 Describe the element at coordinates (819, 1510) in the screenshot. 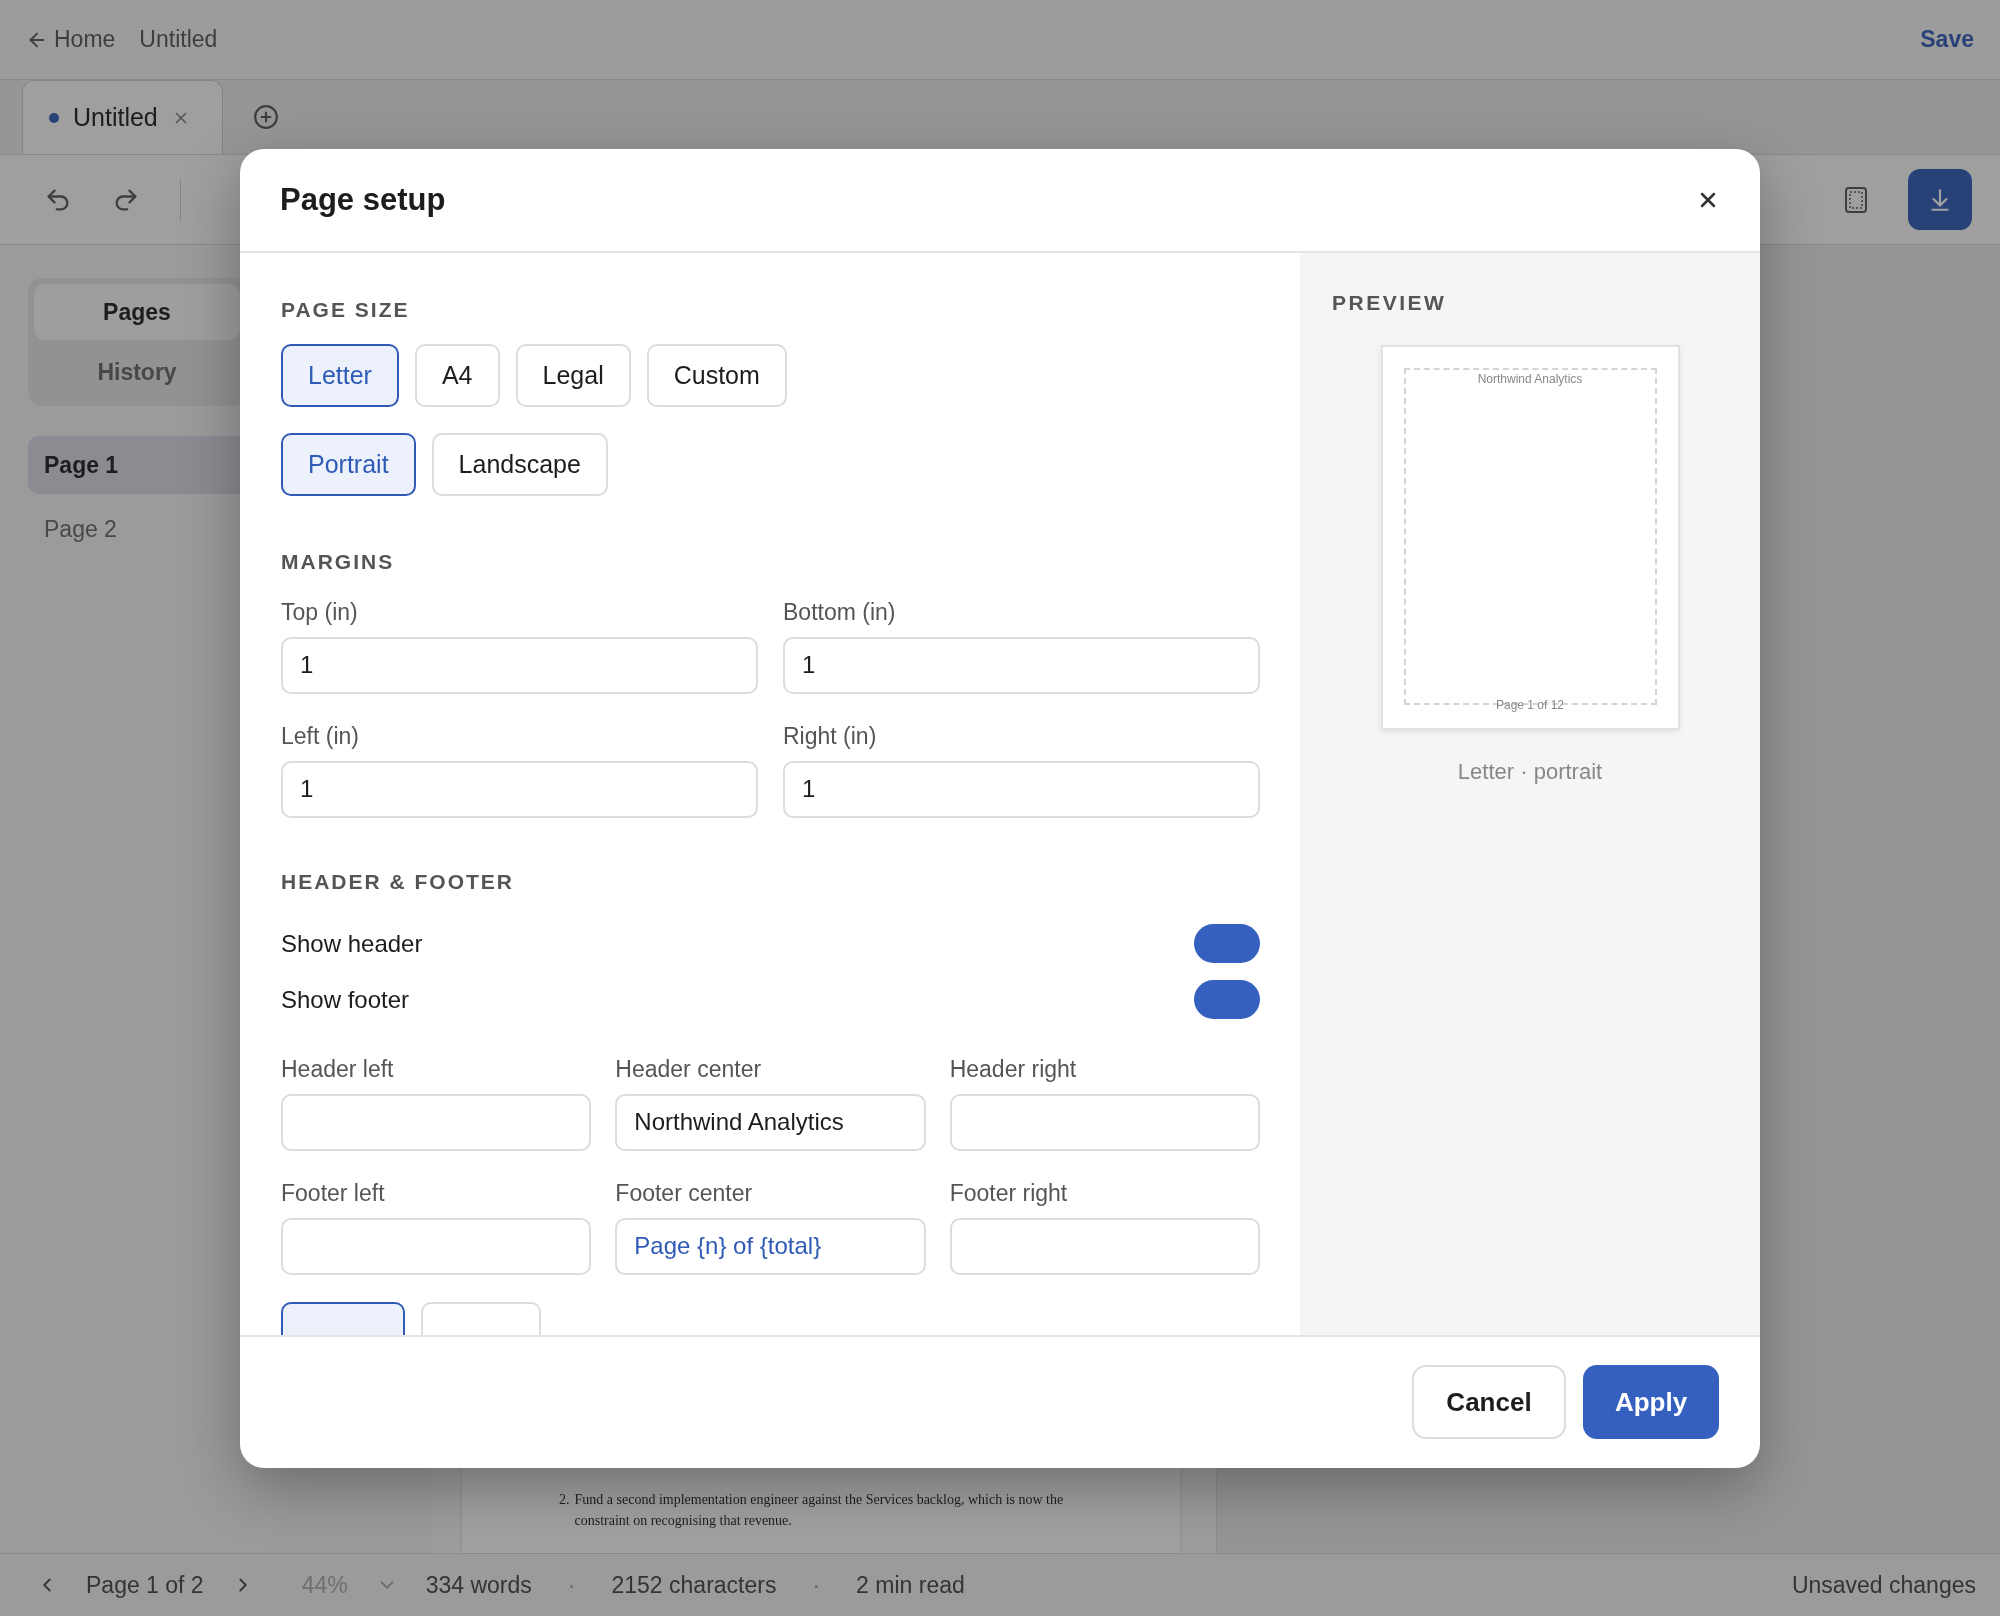

I see `list-item-text: Fund a second implementation engineer against the Services backlog, which is now the constraint on recognising that revenue.` at that location.